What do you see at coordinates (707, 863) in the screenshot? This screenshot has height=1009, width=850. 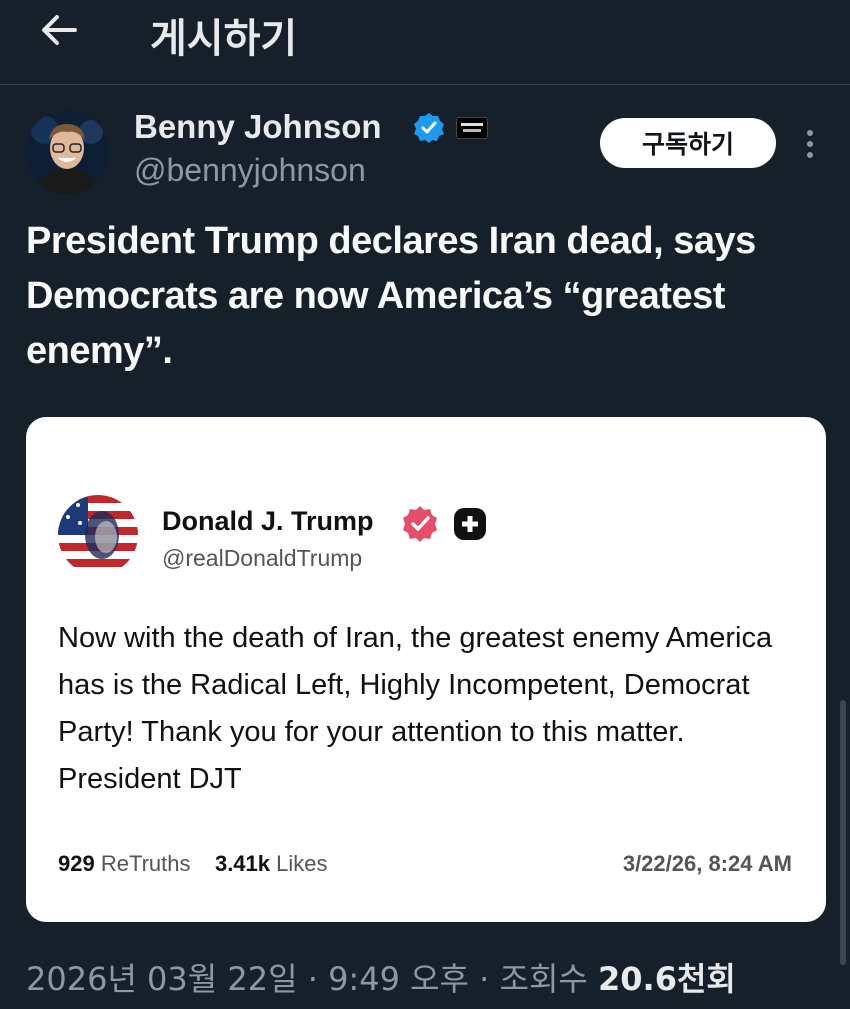 I see `embed-post-date: 3/22/26, 8:24 AM` at bounding box center [707, 863].